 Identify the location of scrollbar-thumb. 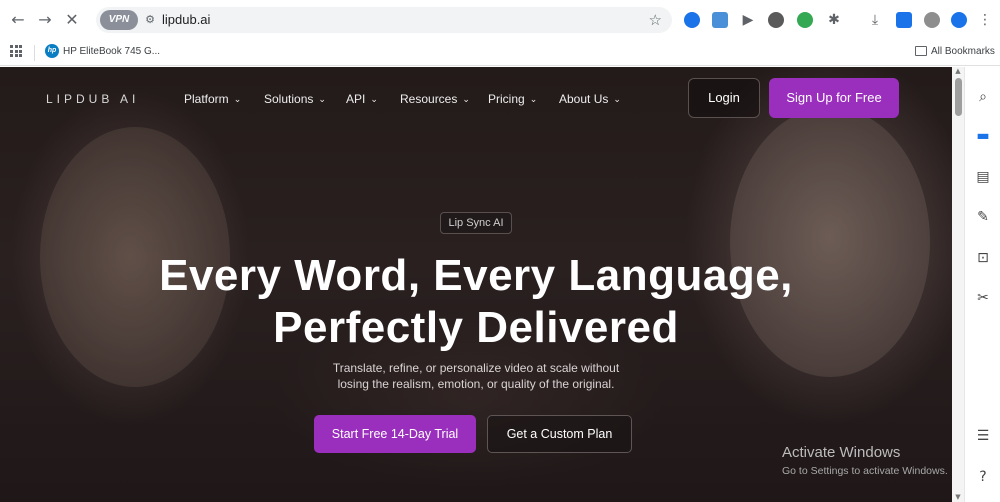
(958, 97).